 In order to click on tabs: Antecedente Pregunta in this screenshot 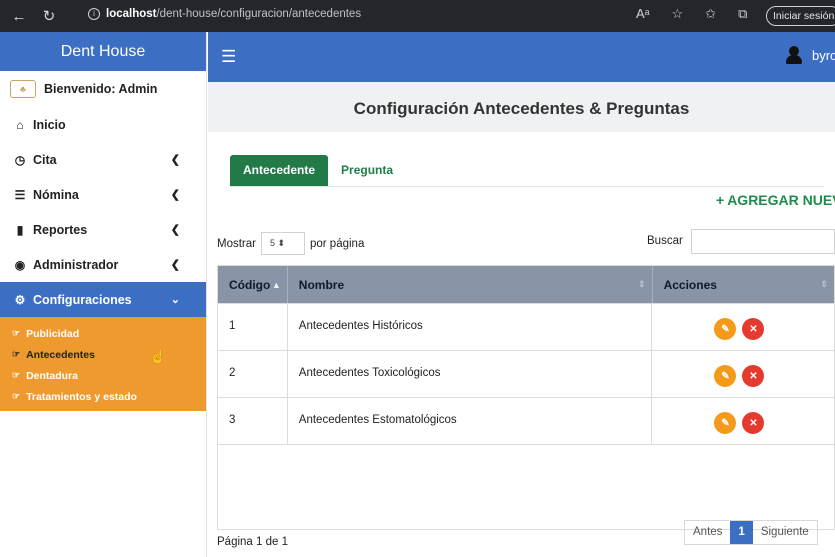, I will do `click(318, 171)`.